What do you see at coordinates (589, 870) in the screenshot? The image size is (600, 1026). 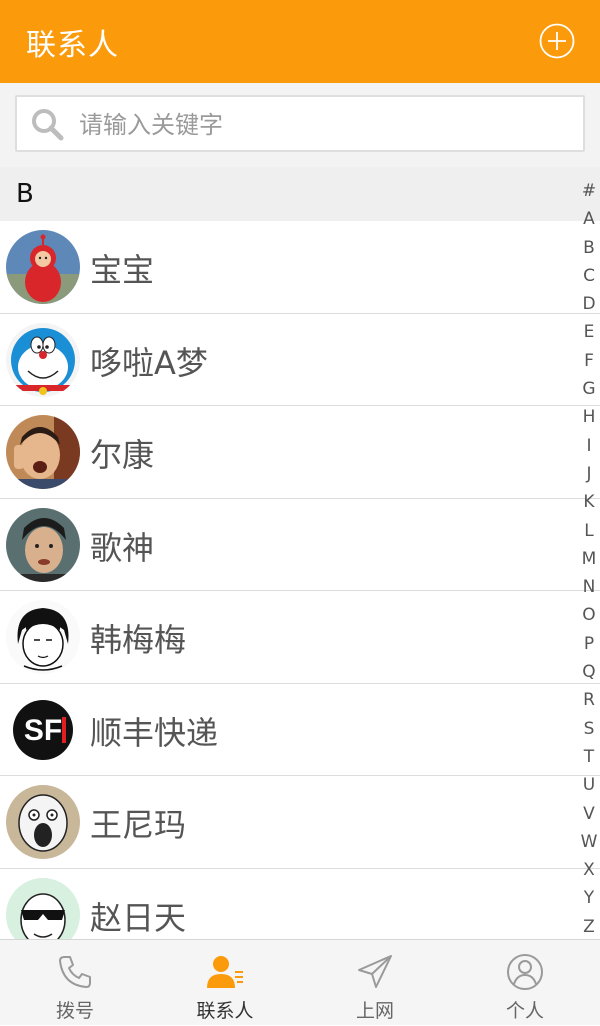 I see `index-letter: X` at bounding box center [589, 870].